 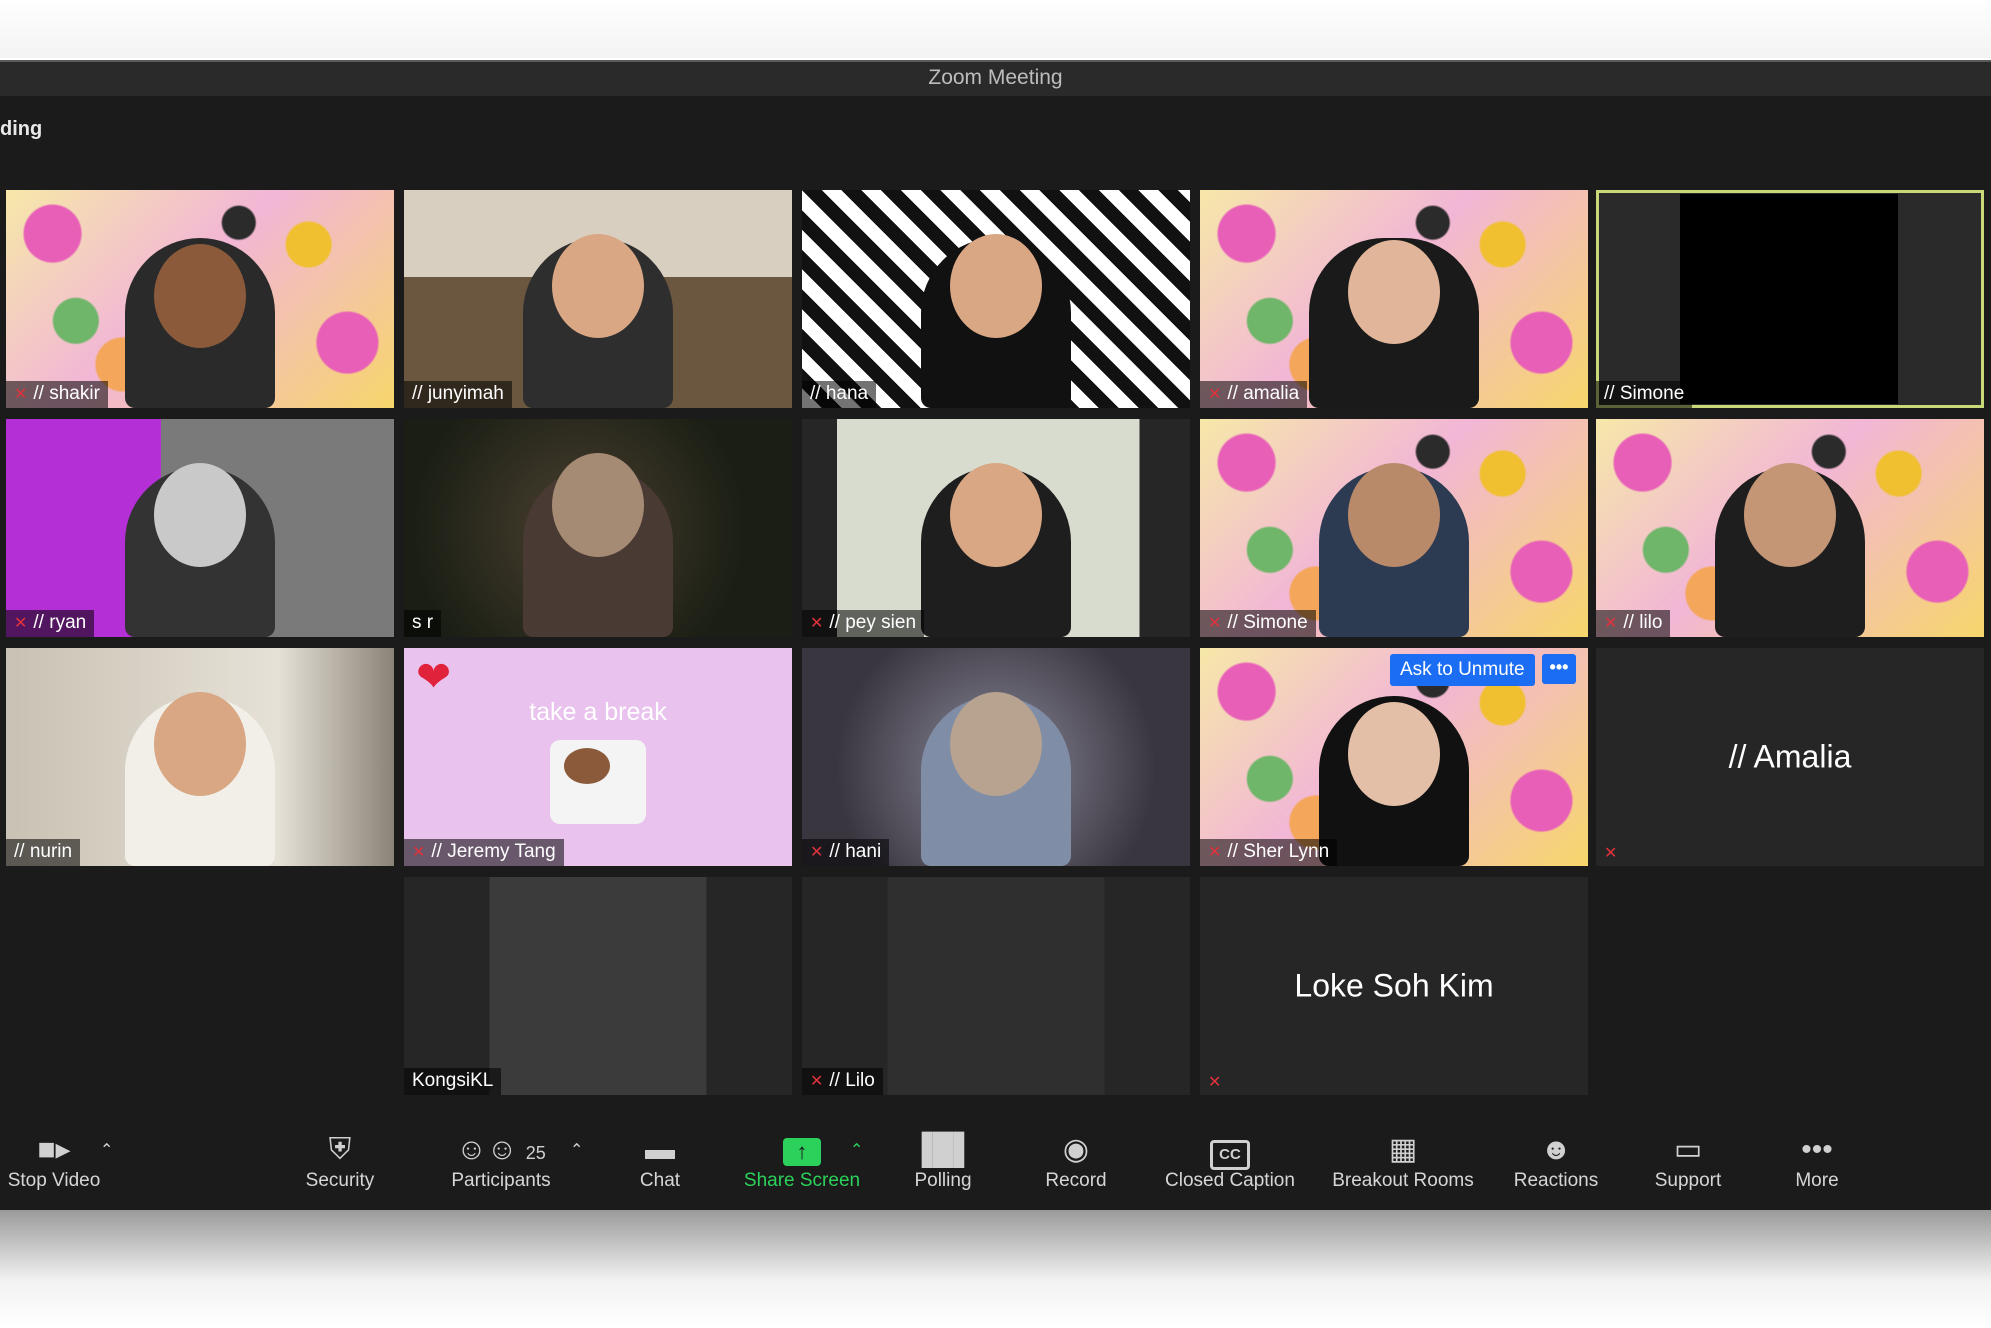 What do you see at coordinates (1688, 1149) in the screenshot?
I see `cast-icon: ▭` at bounding box center [1688, 1149].